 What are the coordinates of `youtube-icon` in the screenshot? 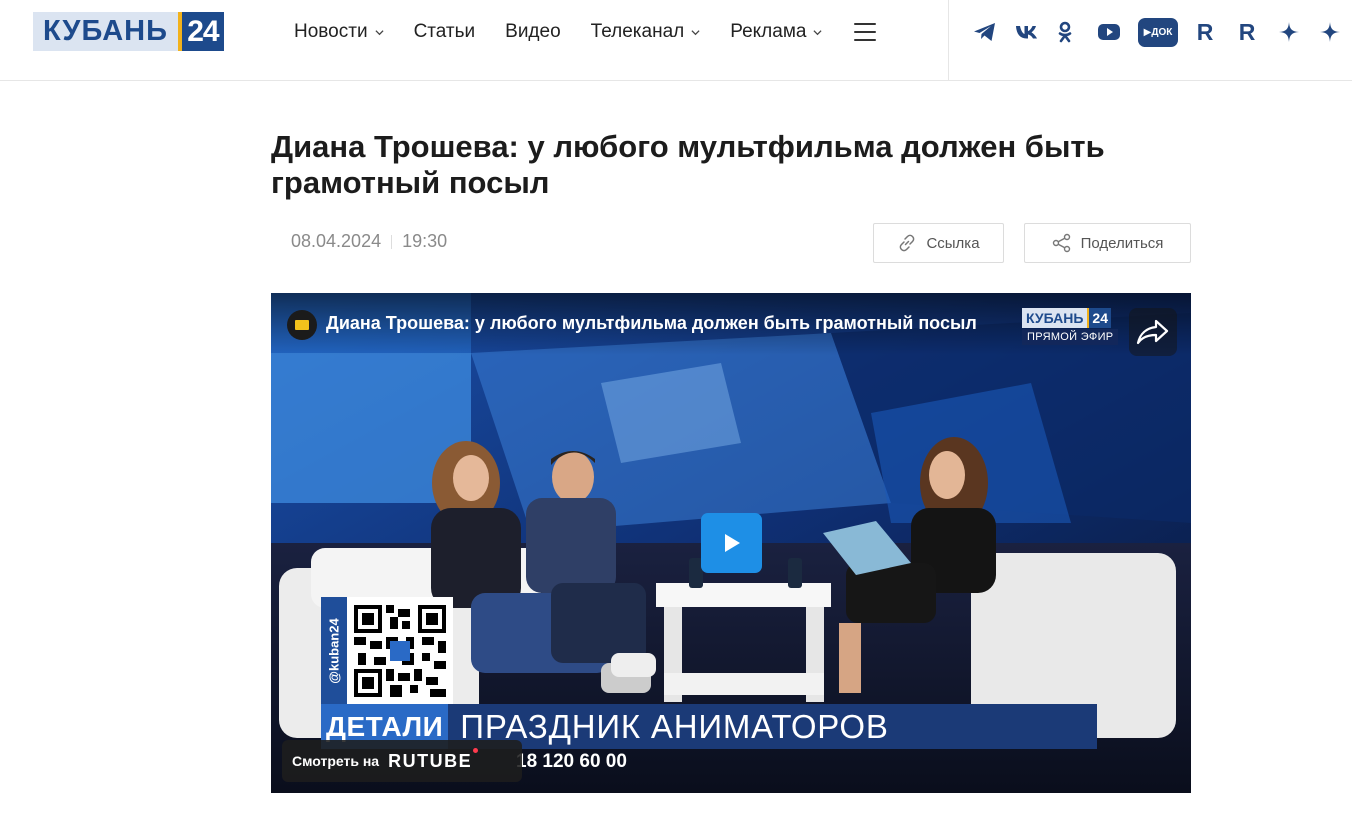 It's located at (1109, 32).